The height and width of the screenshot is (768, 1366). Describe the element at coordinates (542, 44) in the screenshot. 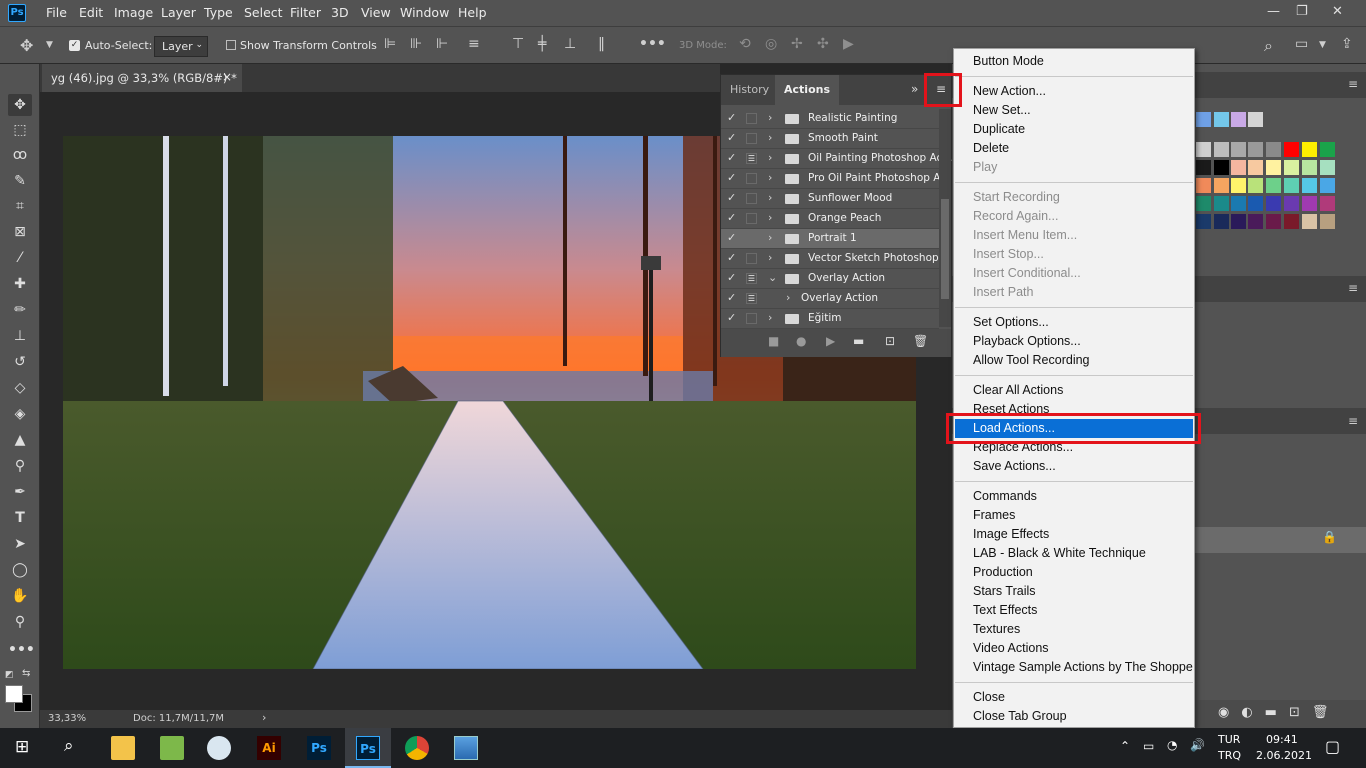

I see `align-middle-icon: ╪` at that location.